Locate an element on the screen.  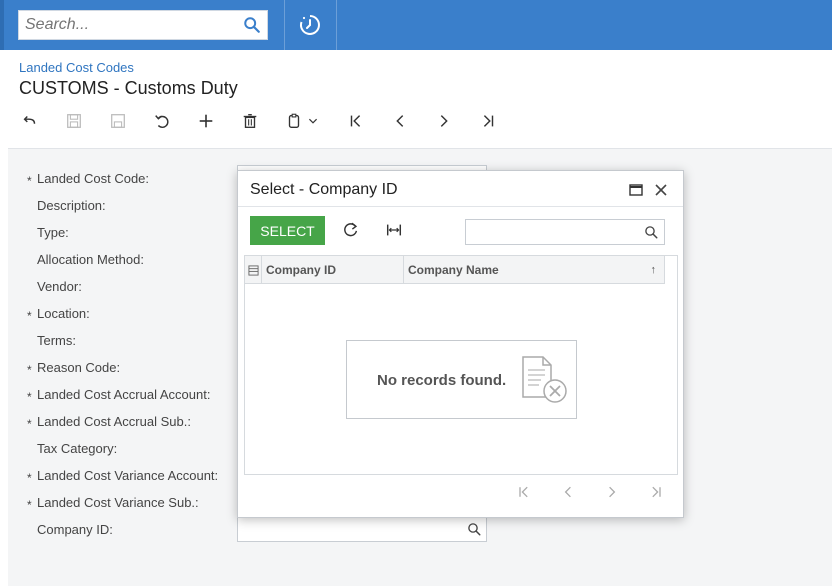
back-button is located at coordinates (30, 121).